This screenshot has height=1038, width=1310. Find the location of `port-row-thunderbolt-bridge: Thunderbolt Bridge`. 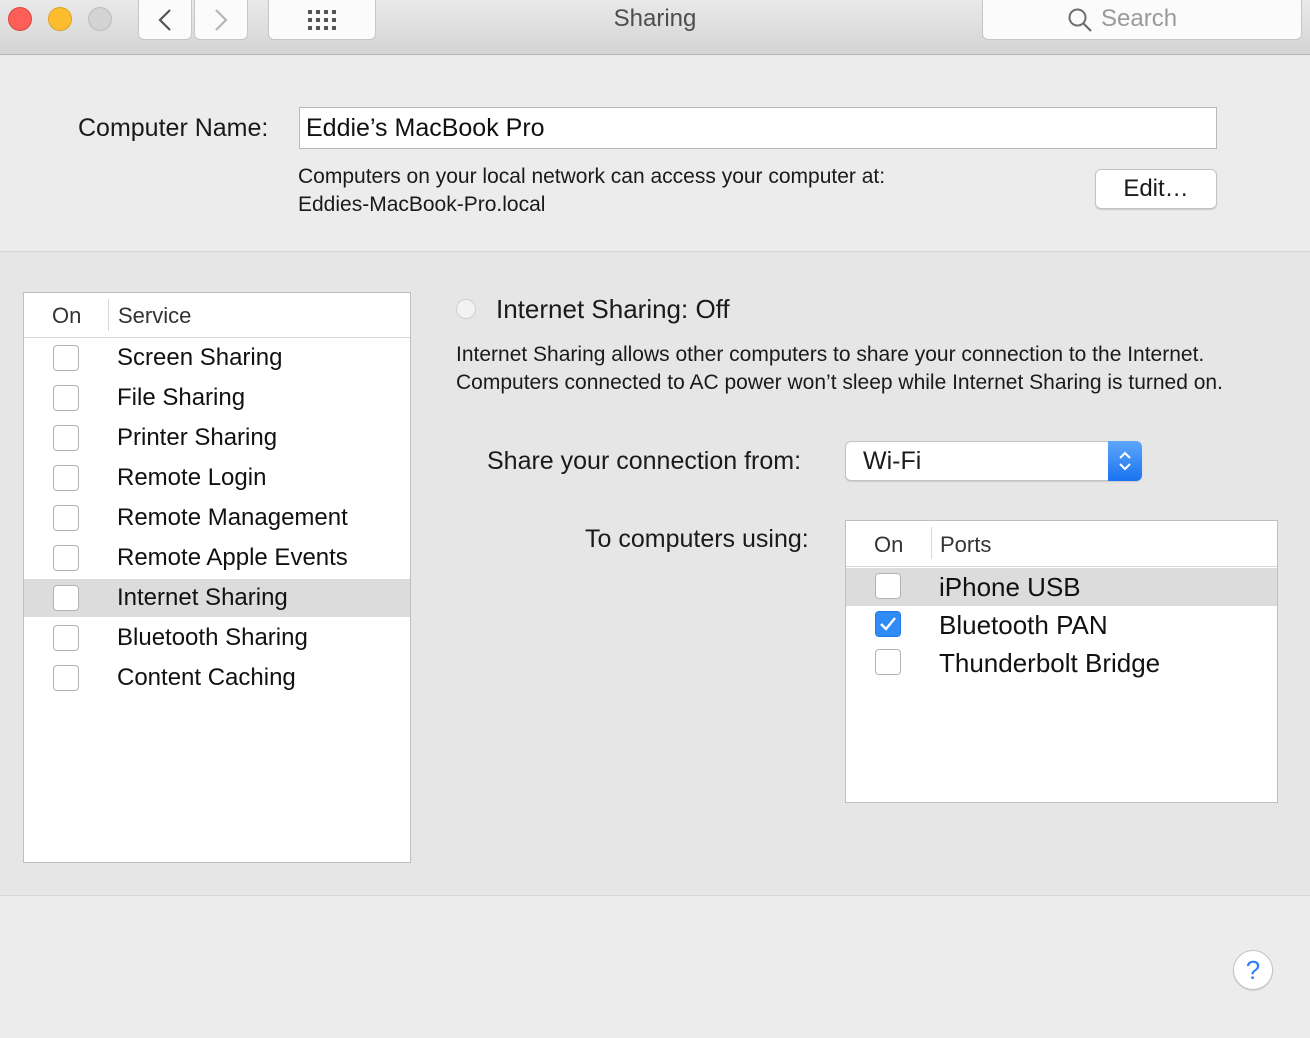

port-row-thunderbolt-bridge: Thunderbolt Bridge is located at coordinates (1061, 663).